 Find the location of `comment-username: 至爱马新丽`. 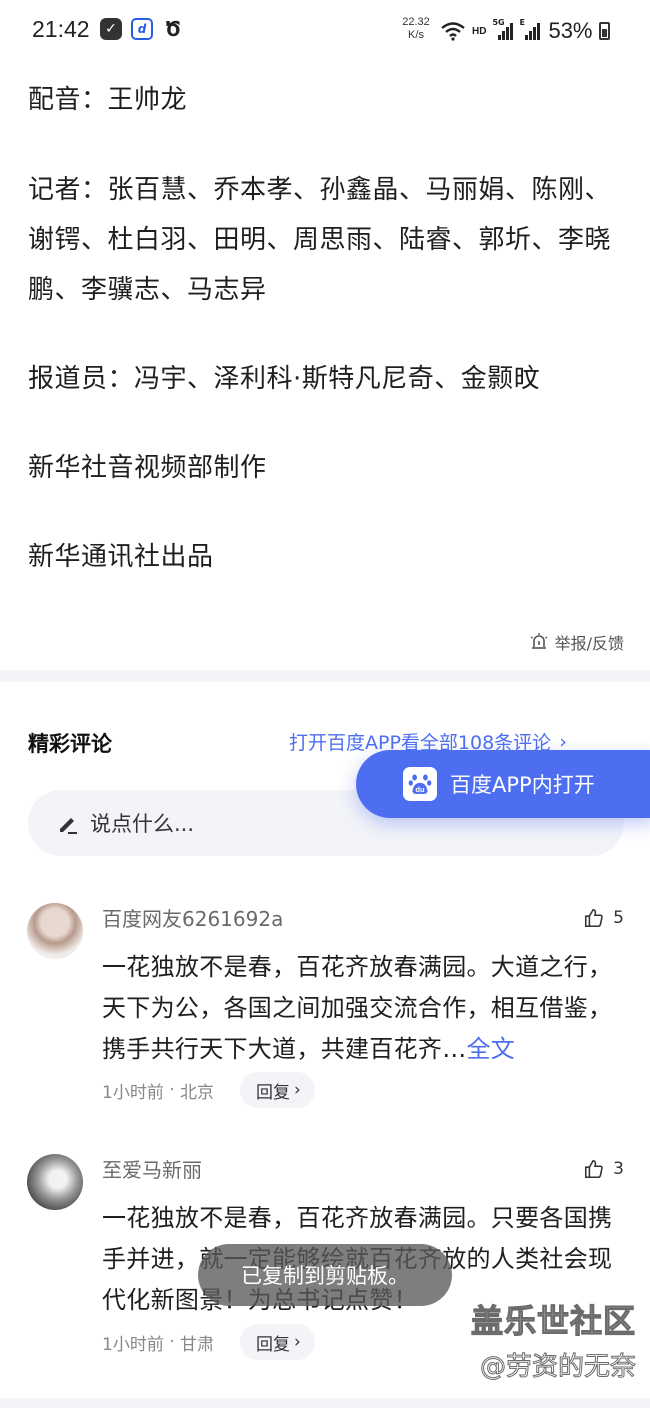

comment-username: 至爱马新丽 is located at coordinates (152, 1168).